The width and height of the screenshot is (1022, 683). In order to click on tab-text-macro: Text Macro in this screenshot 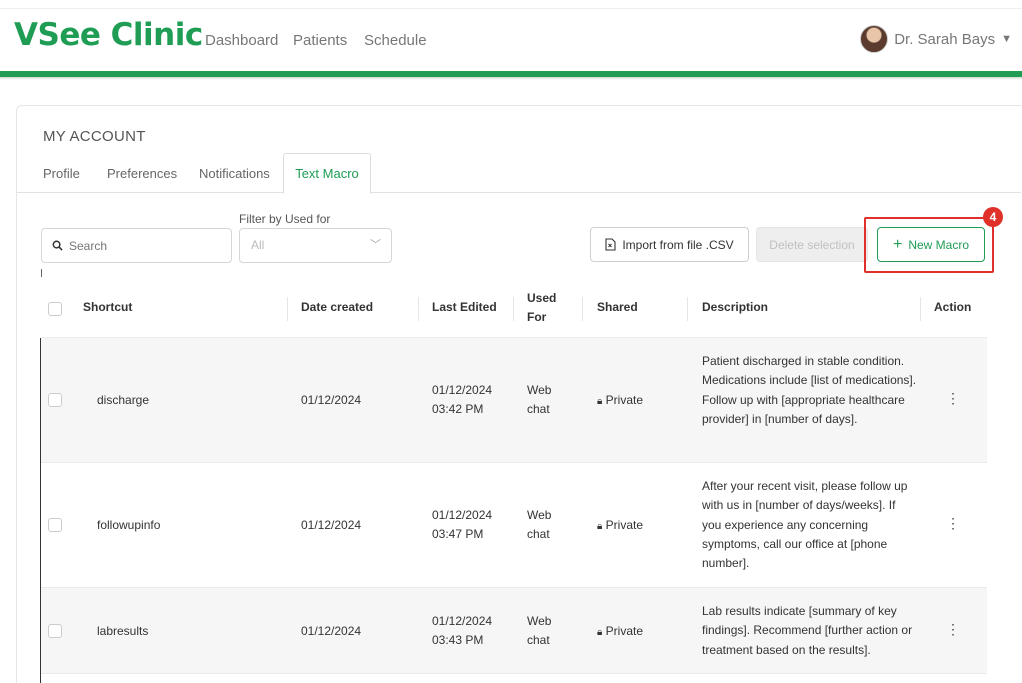, I will do `click(327, 173)`.